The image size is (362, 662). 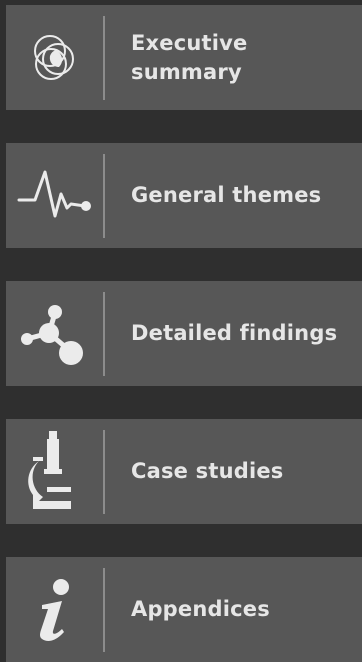 I want to click on nav-item-label: Case studies, so click(x=207, y=471).